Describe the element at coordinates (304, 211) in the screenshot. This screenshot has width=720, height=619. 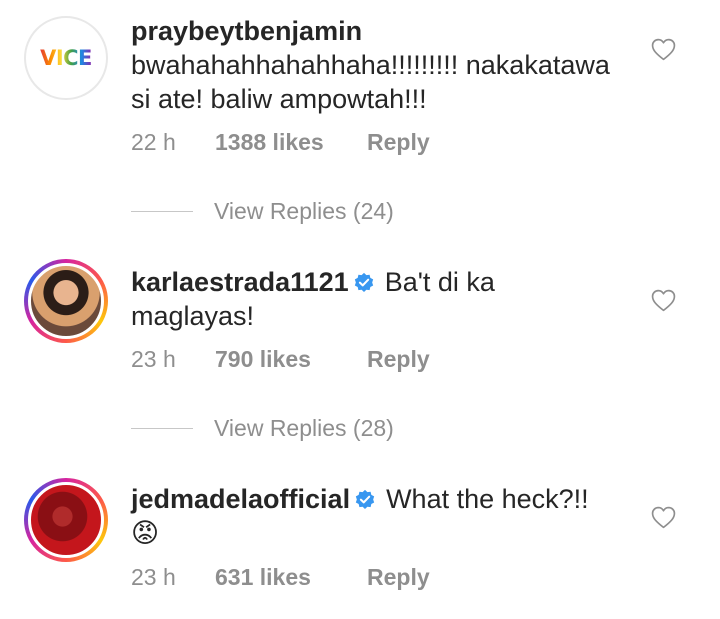
I see `view-replies-label: View Replies (24)` at that location.